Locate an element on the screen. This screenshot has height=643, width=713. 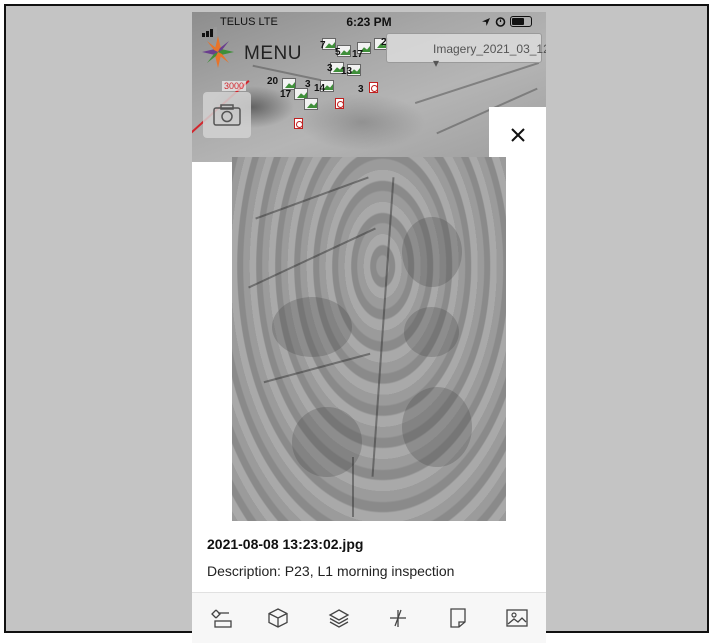
imagery-layer-select: Imagery_2021_03_12 ▾ is located at coordinates (466, 51).